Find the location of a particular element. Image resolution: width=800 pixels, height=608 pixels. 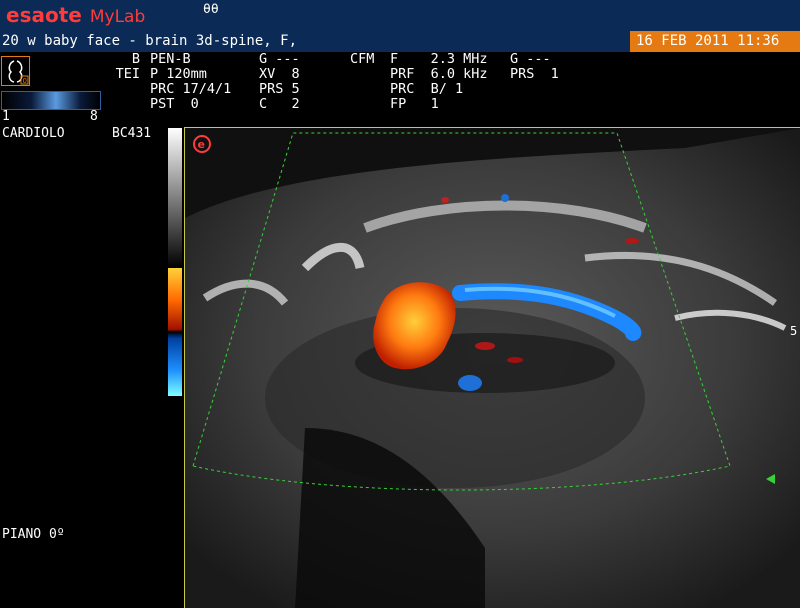

param: PEN-B is located at coordinates (170, 59).